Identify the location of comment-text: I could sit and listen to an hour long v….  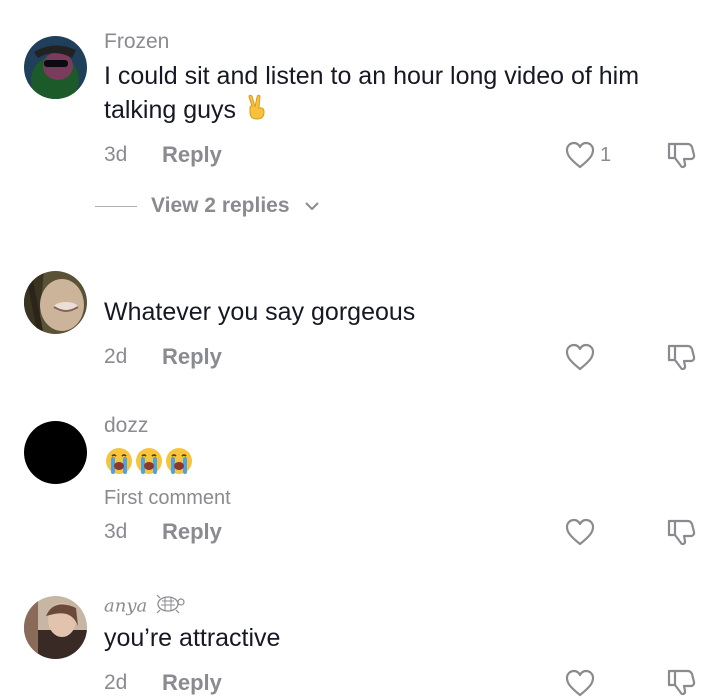
(404, 95).